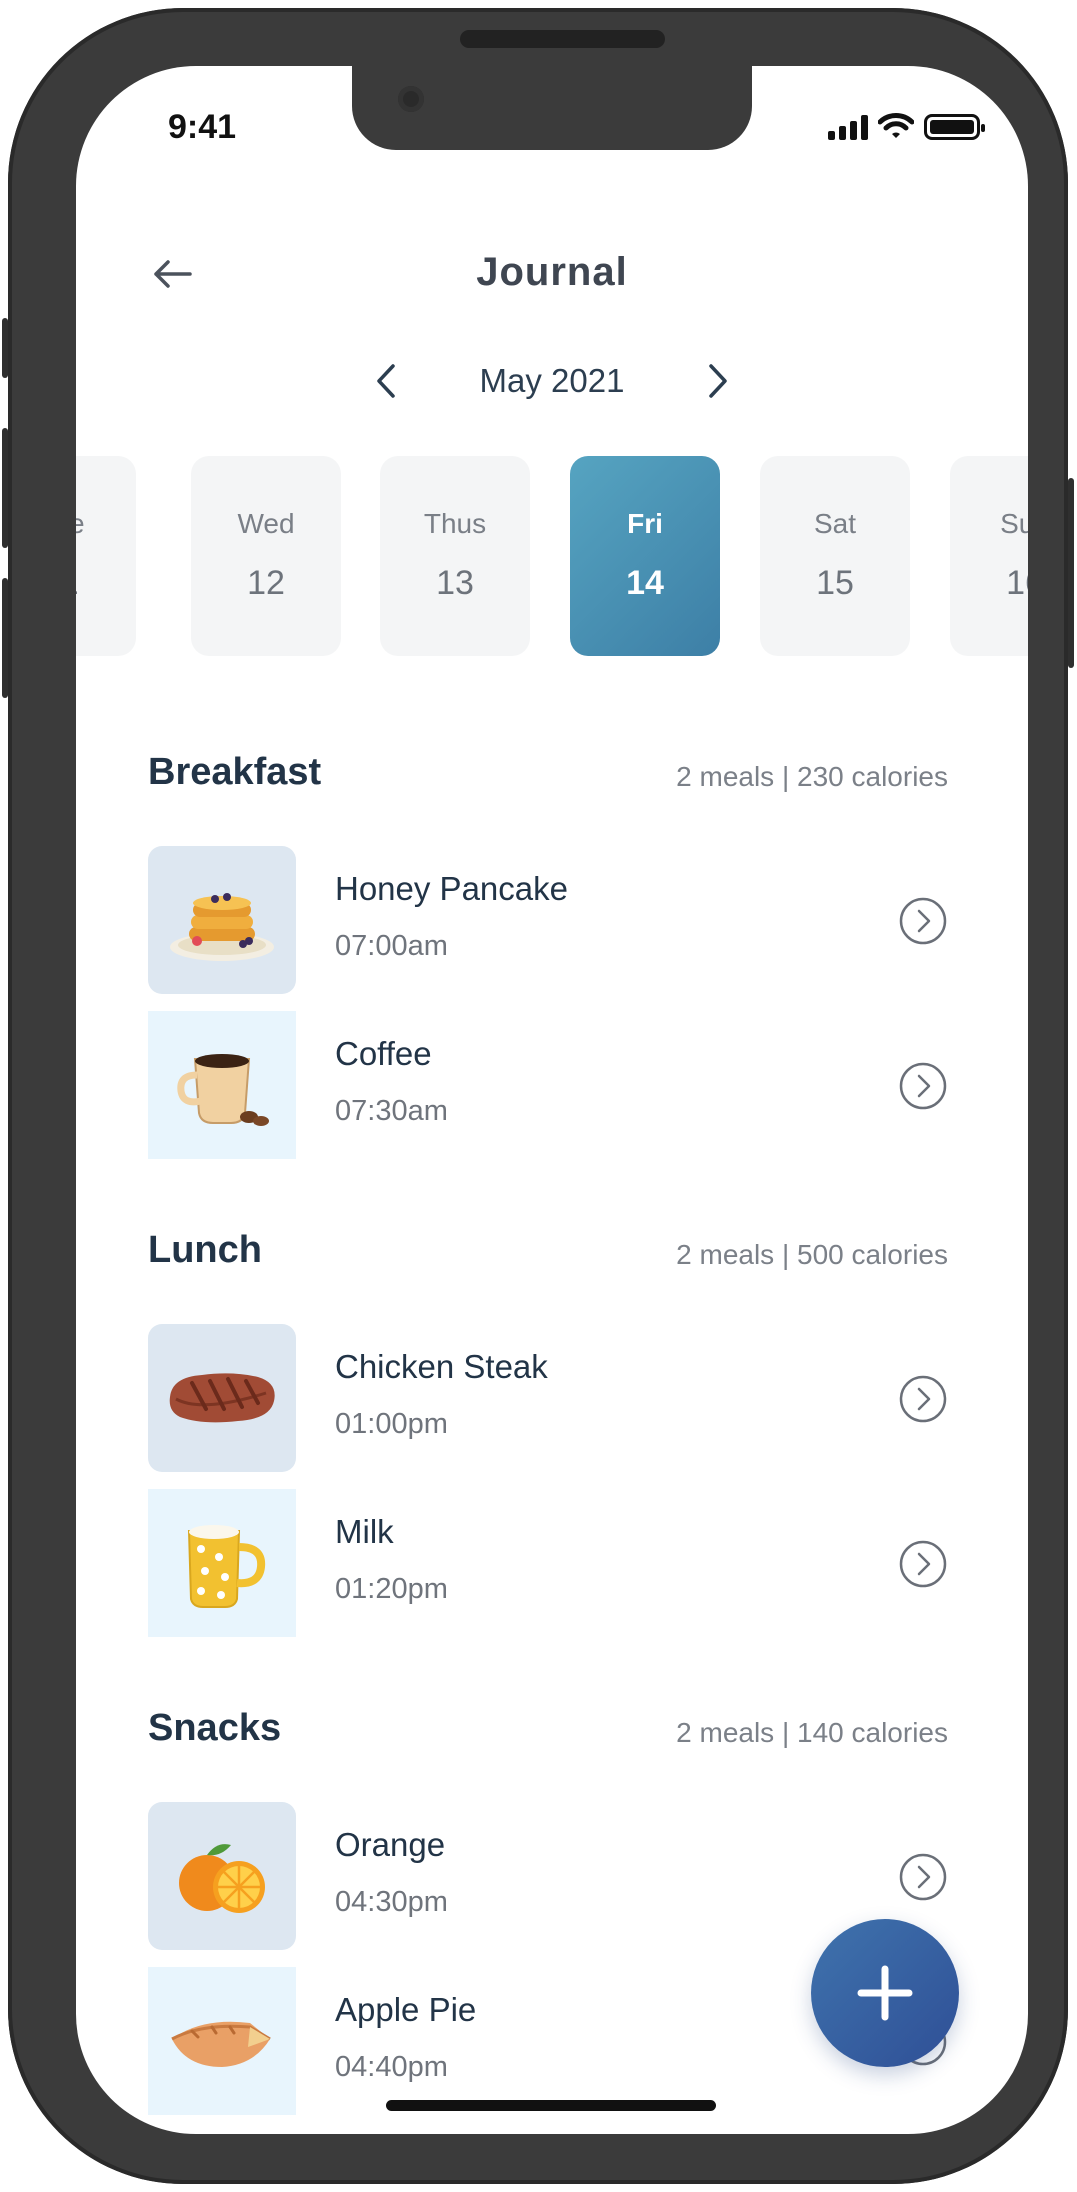 The image size is (1077, 2192). Describe the element at coordinates (835, 523) in the screenshot. I see `day-name: Sat` at that location.